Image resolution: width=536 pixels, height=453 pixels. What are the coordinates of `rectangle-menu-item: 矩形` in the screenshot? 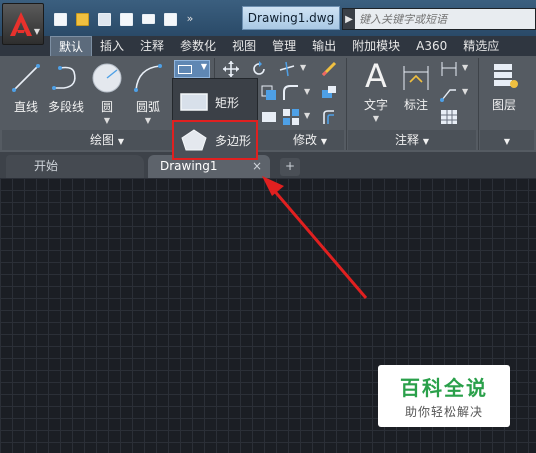 It's located at (215, 102).